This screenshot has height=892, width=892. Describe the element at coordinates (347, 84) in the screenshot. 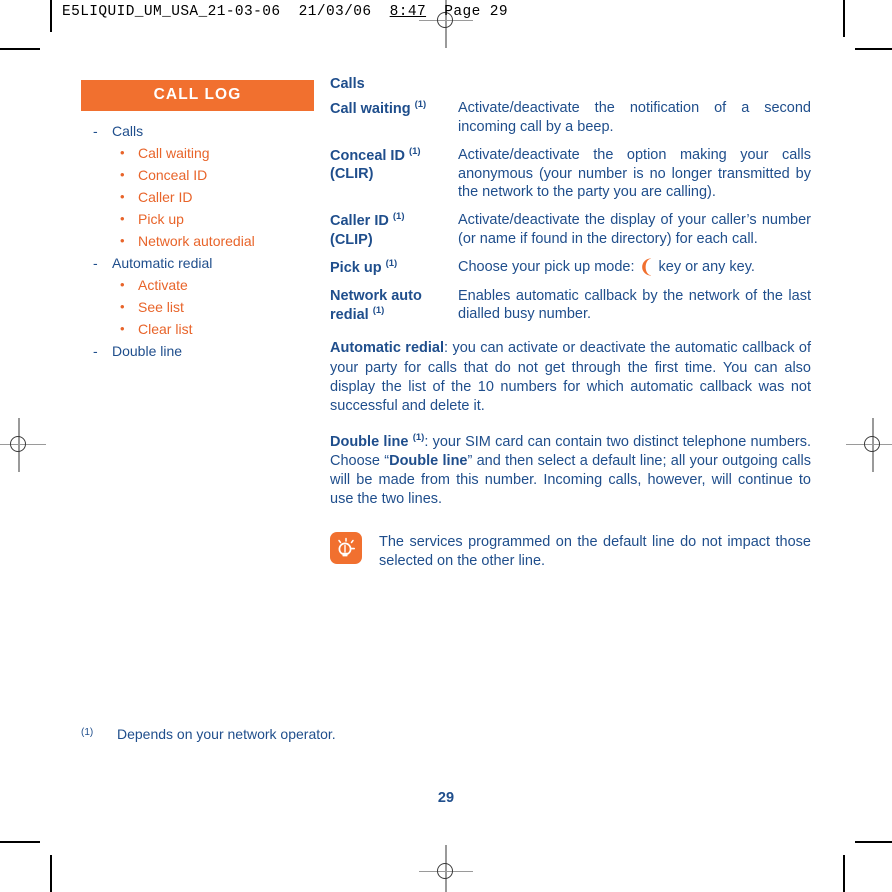

I see `section-title: Calls` at that location.